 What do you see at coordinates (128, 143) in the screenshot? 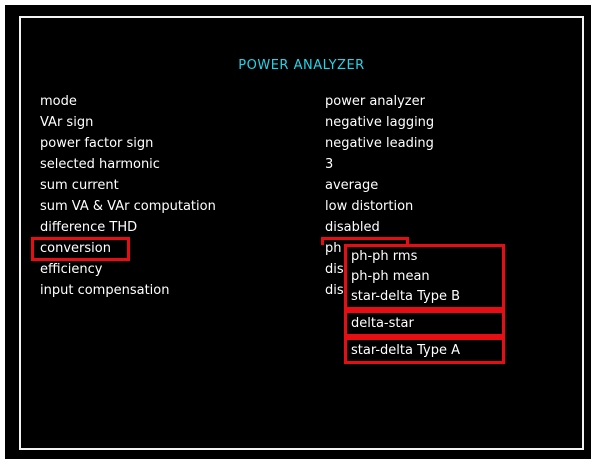
I see `setting-label-power-factor-sign: power factor sign` at bounding box center [128, 143].